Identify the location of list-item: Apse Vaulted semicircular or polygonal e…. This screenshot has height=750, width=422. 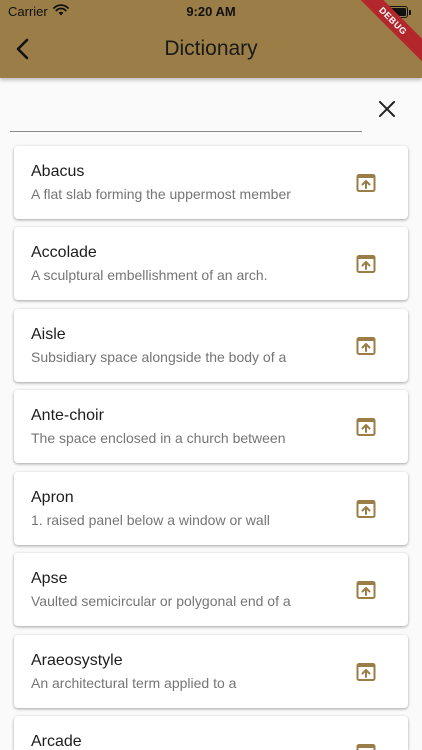
(211, 589).